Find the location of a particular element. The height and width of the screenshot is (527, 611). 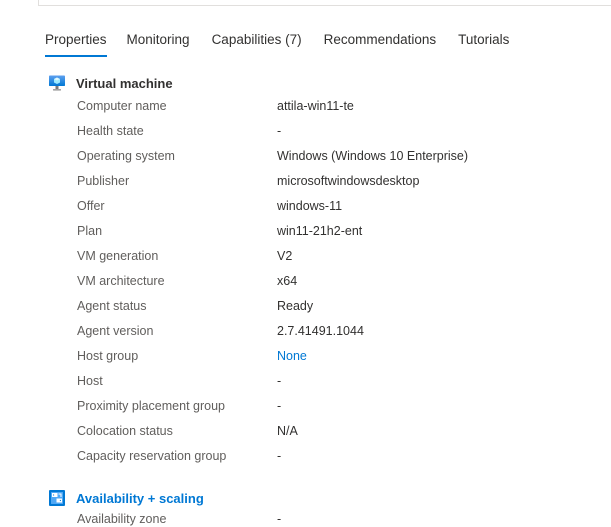

property-label: Operating system is located at coordinates (126, 156).